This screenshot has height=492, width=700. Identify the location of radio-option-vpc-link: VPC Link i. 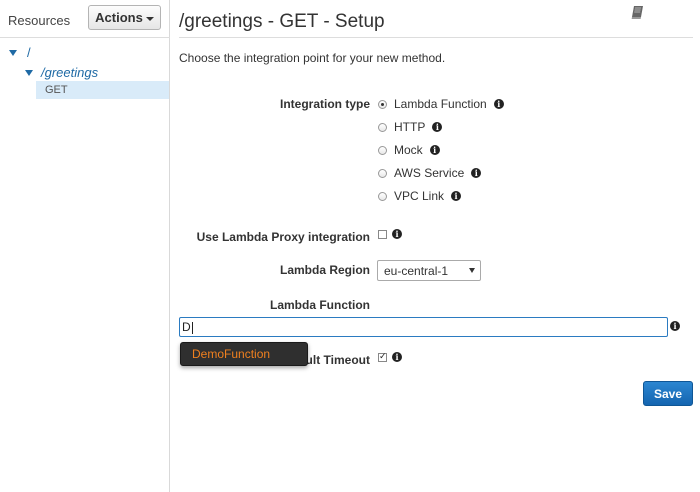
(420, 196).